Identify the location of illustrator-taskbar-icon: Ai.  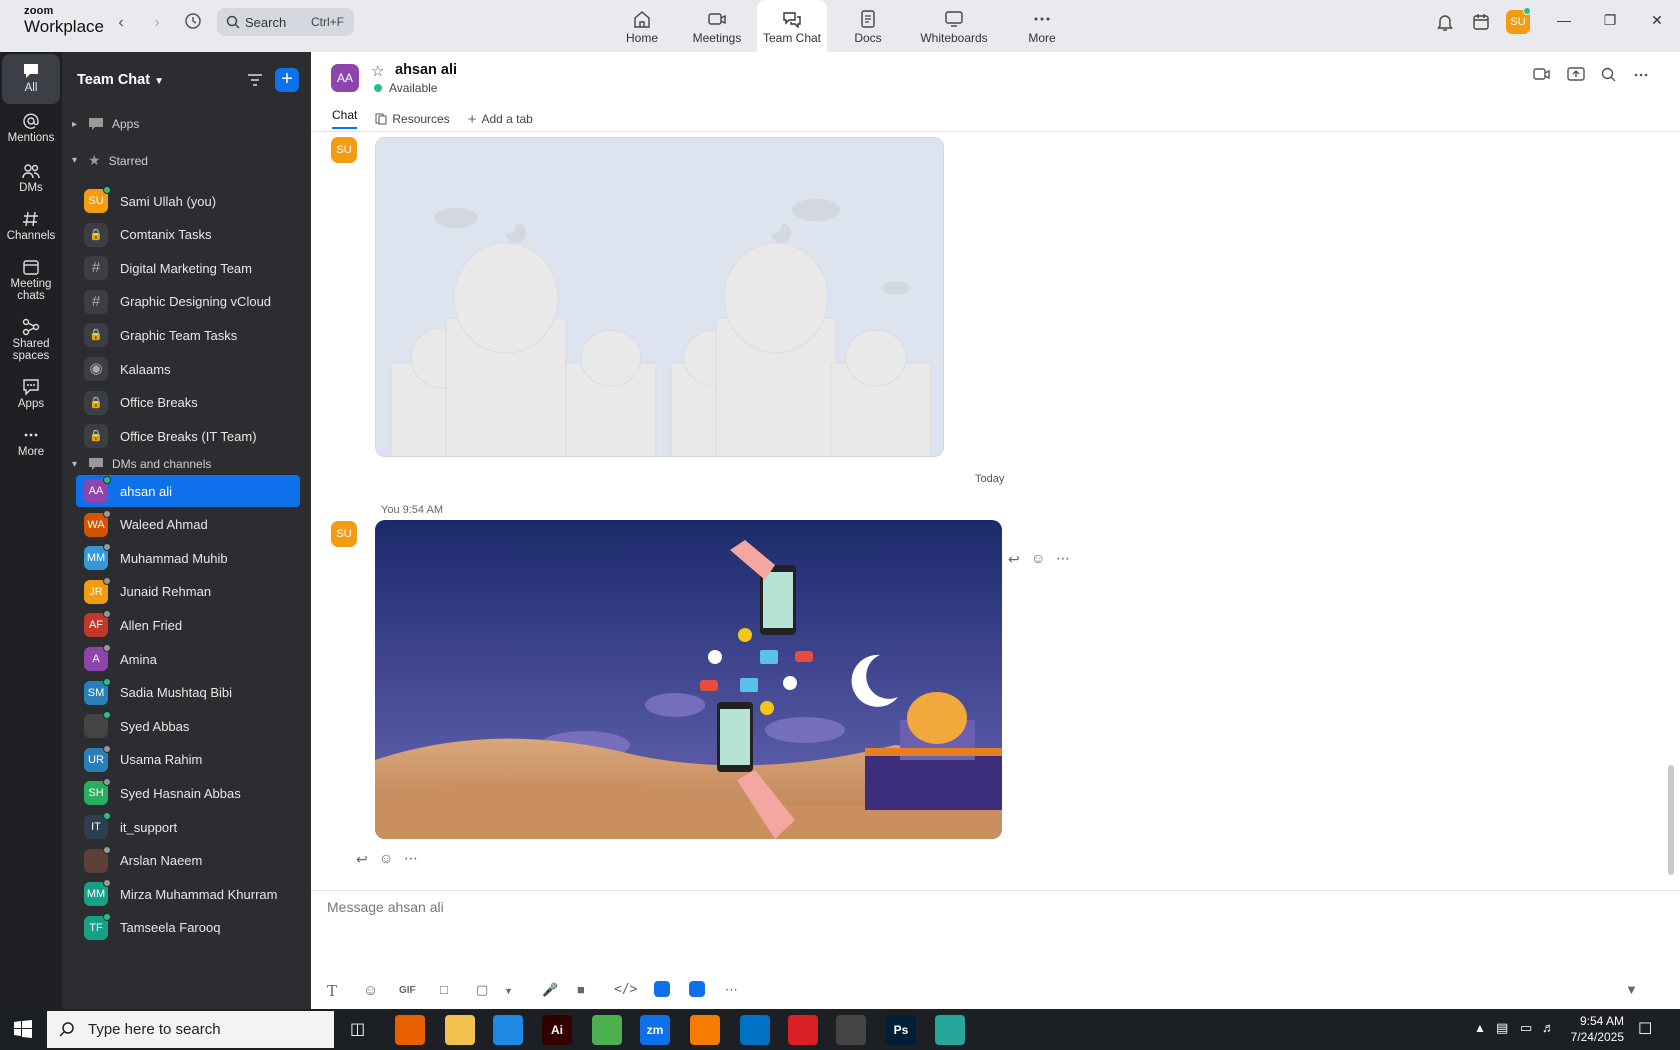
(557, 1030).